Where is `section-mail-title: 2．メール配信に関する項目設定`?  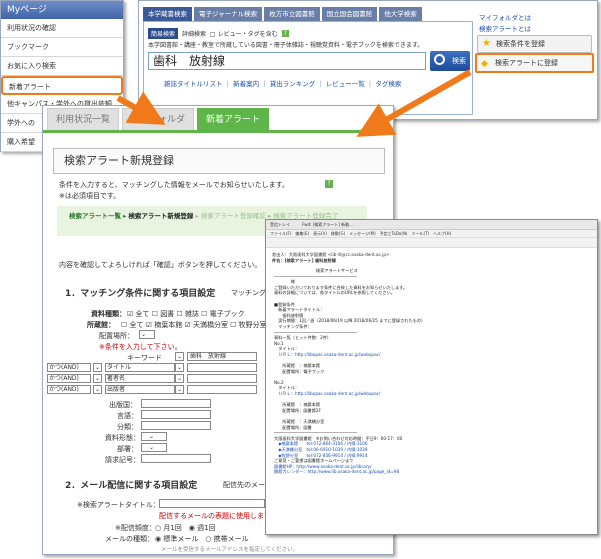 section-mail-title: 2．メール配信に関する項目設定 is located at coordinates (131, 486).